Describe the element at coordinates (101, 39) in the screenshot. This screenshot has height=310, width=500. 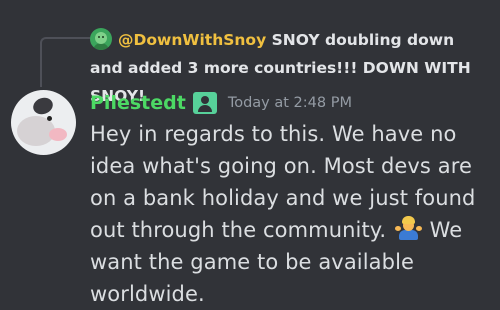
I see `frog-avatar-icon` at that location.